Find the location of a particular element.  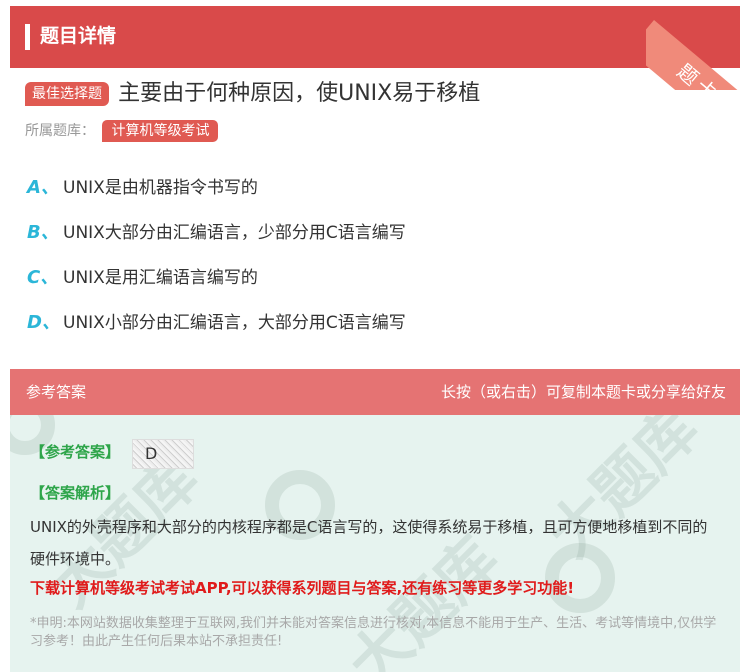

question-row: 最佳选择题 主要由于何种原因，使UNIX易于移植 is located at coordinates (382, 94).